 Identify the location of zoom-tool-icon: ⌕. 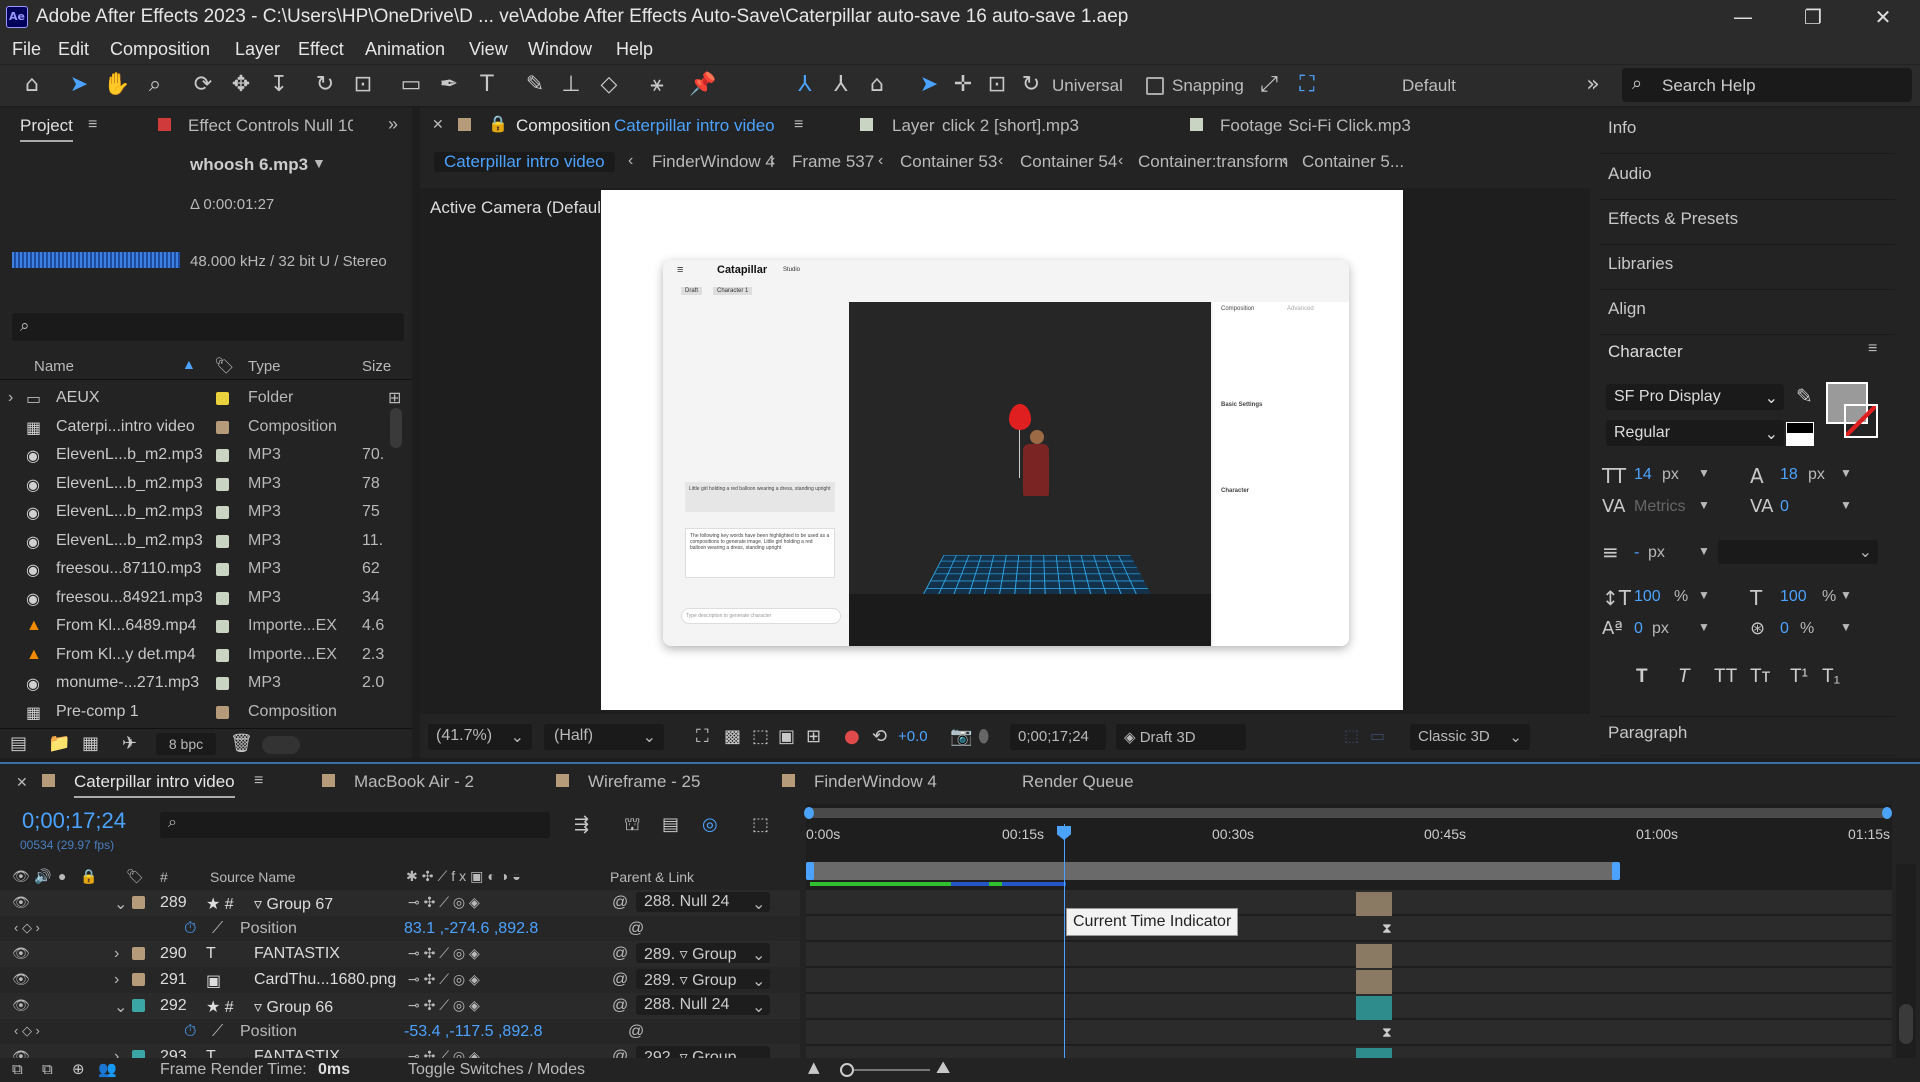
(155, 84).